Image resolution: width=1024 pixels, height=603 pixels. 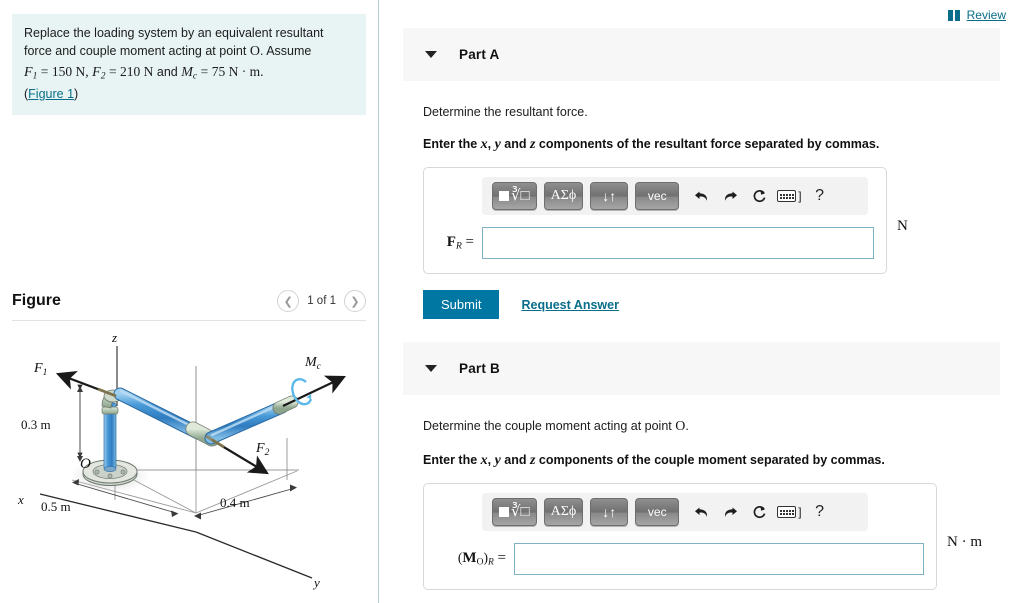 What do you see at coordinates (262, 72) in the screenshot?
I see `given-period: .` at bounding box center [262, 72].